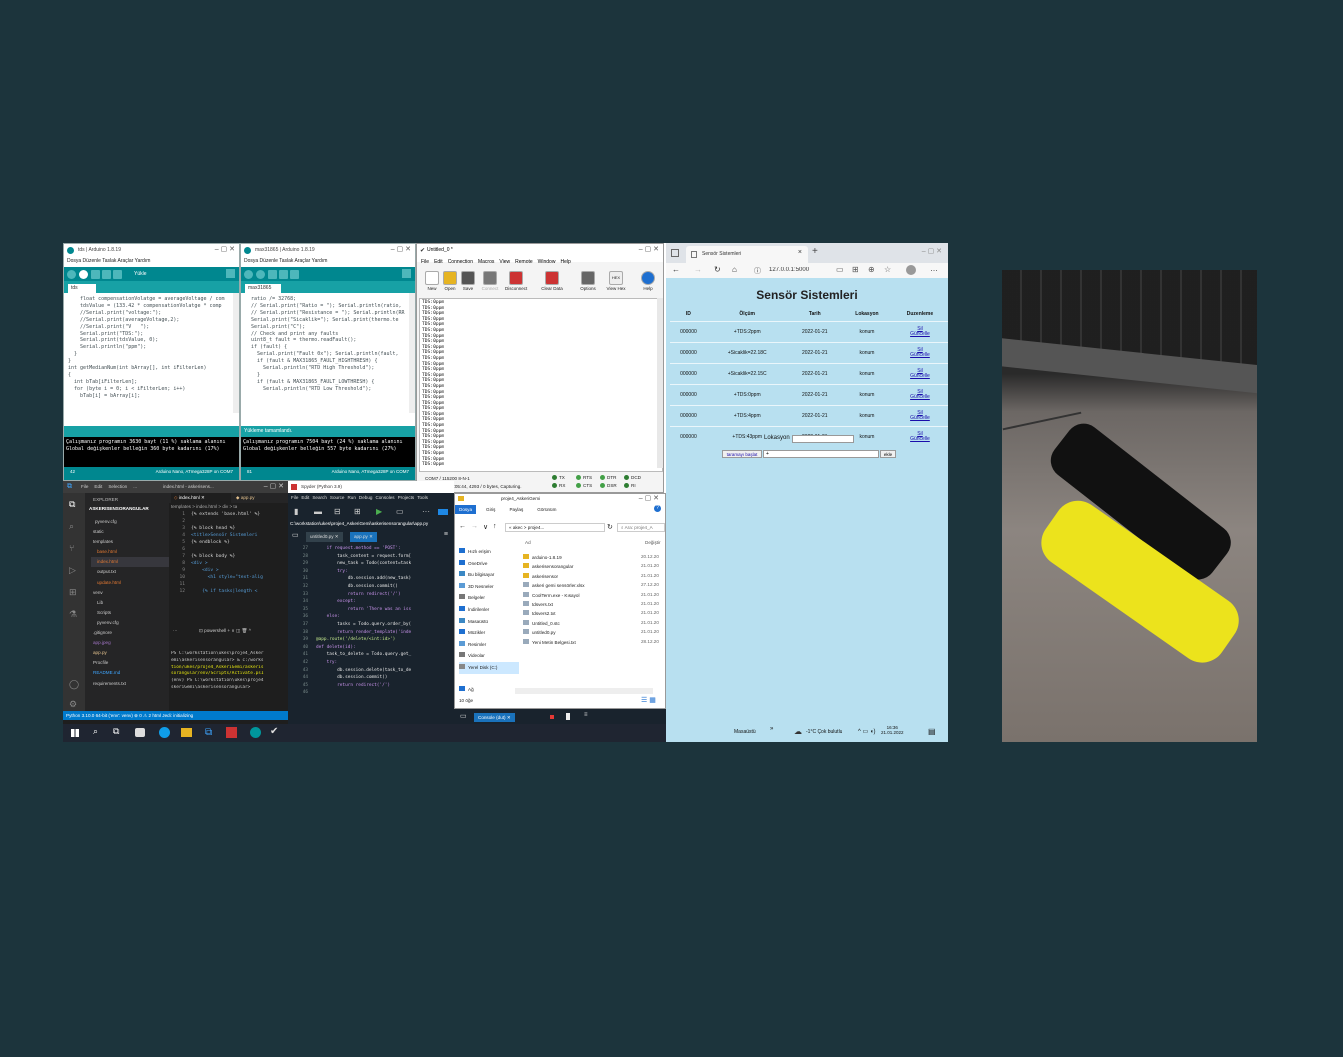  What do you see at coordinates (595, 605) in the screenshot?
I see `file-row: tdsvers.txt 21.01.20` at bounding box center [595, 605].